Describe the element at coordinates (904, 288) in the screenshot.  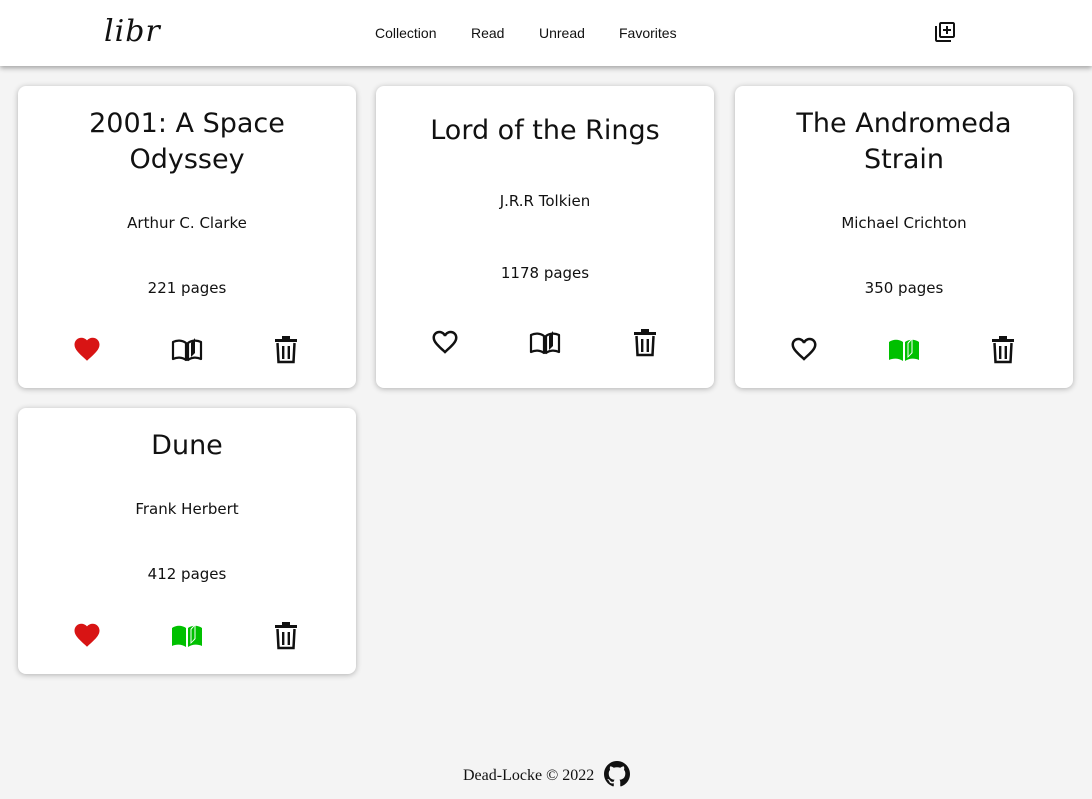
I see `book-pages: 350 pages` at that location.